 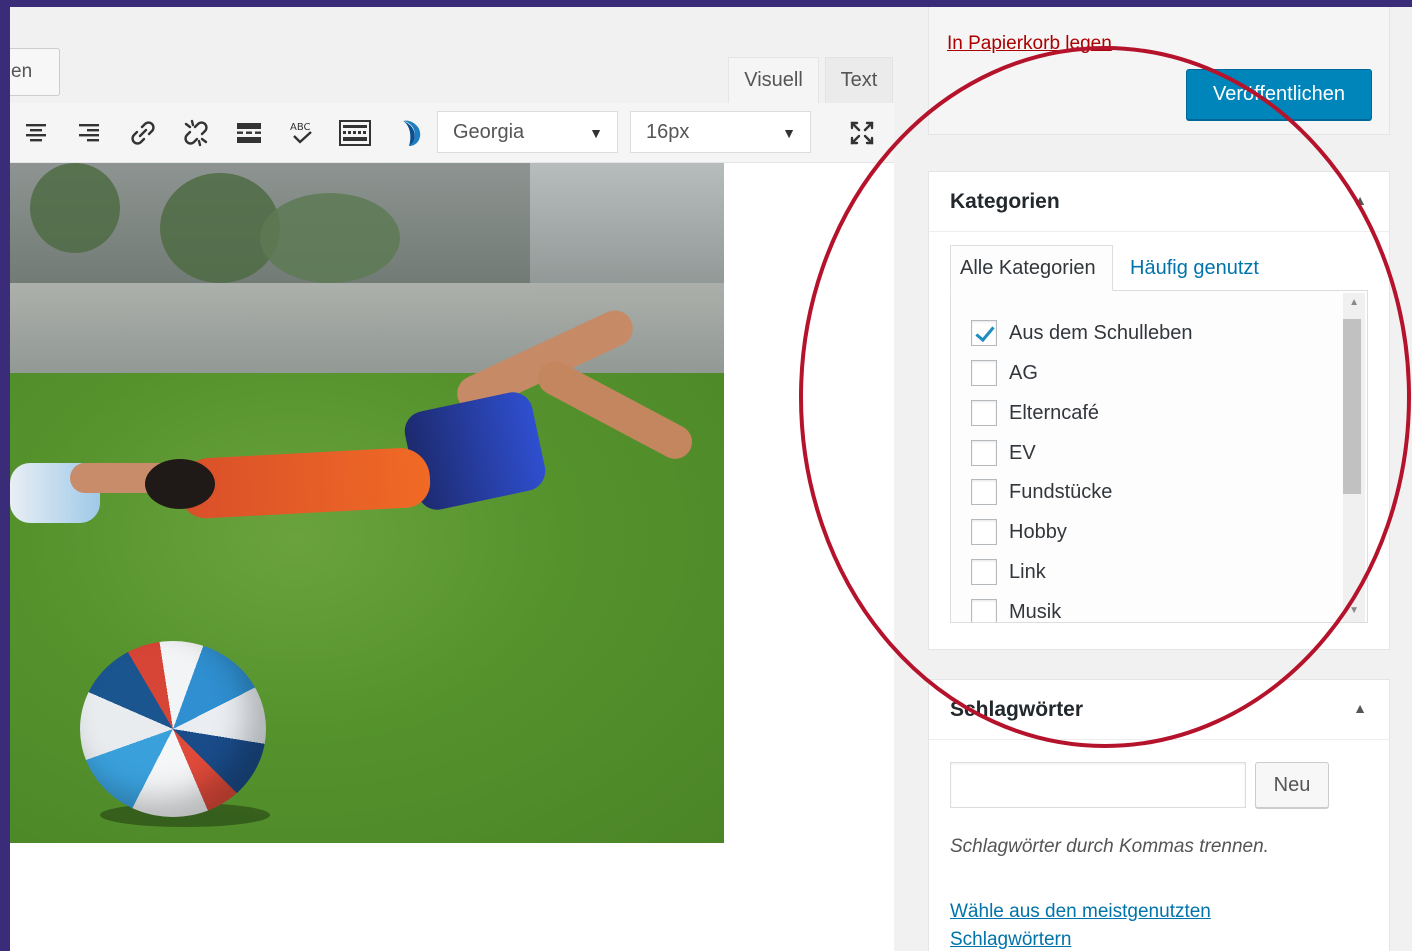 I want to click on categories-scrollbar-thumb, so click(x=1352, y=406).